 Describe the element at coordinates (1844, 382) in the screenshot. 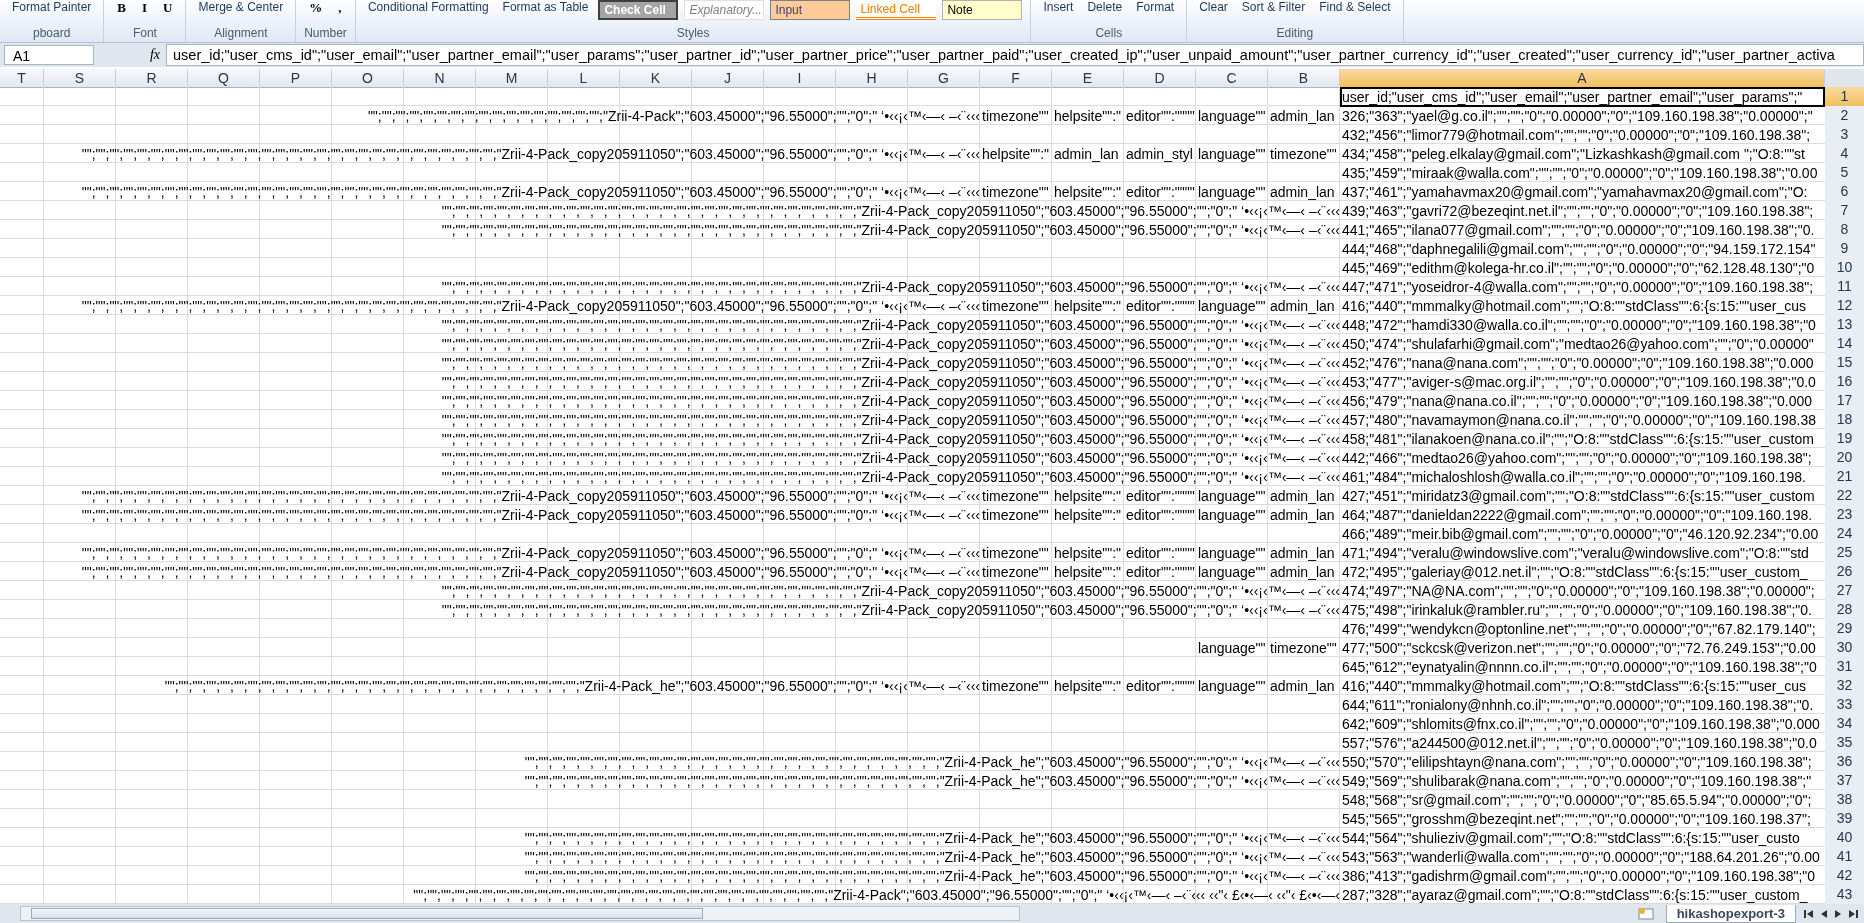

I see `row-header: 16` at that location.